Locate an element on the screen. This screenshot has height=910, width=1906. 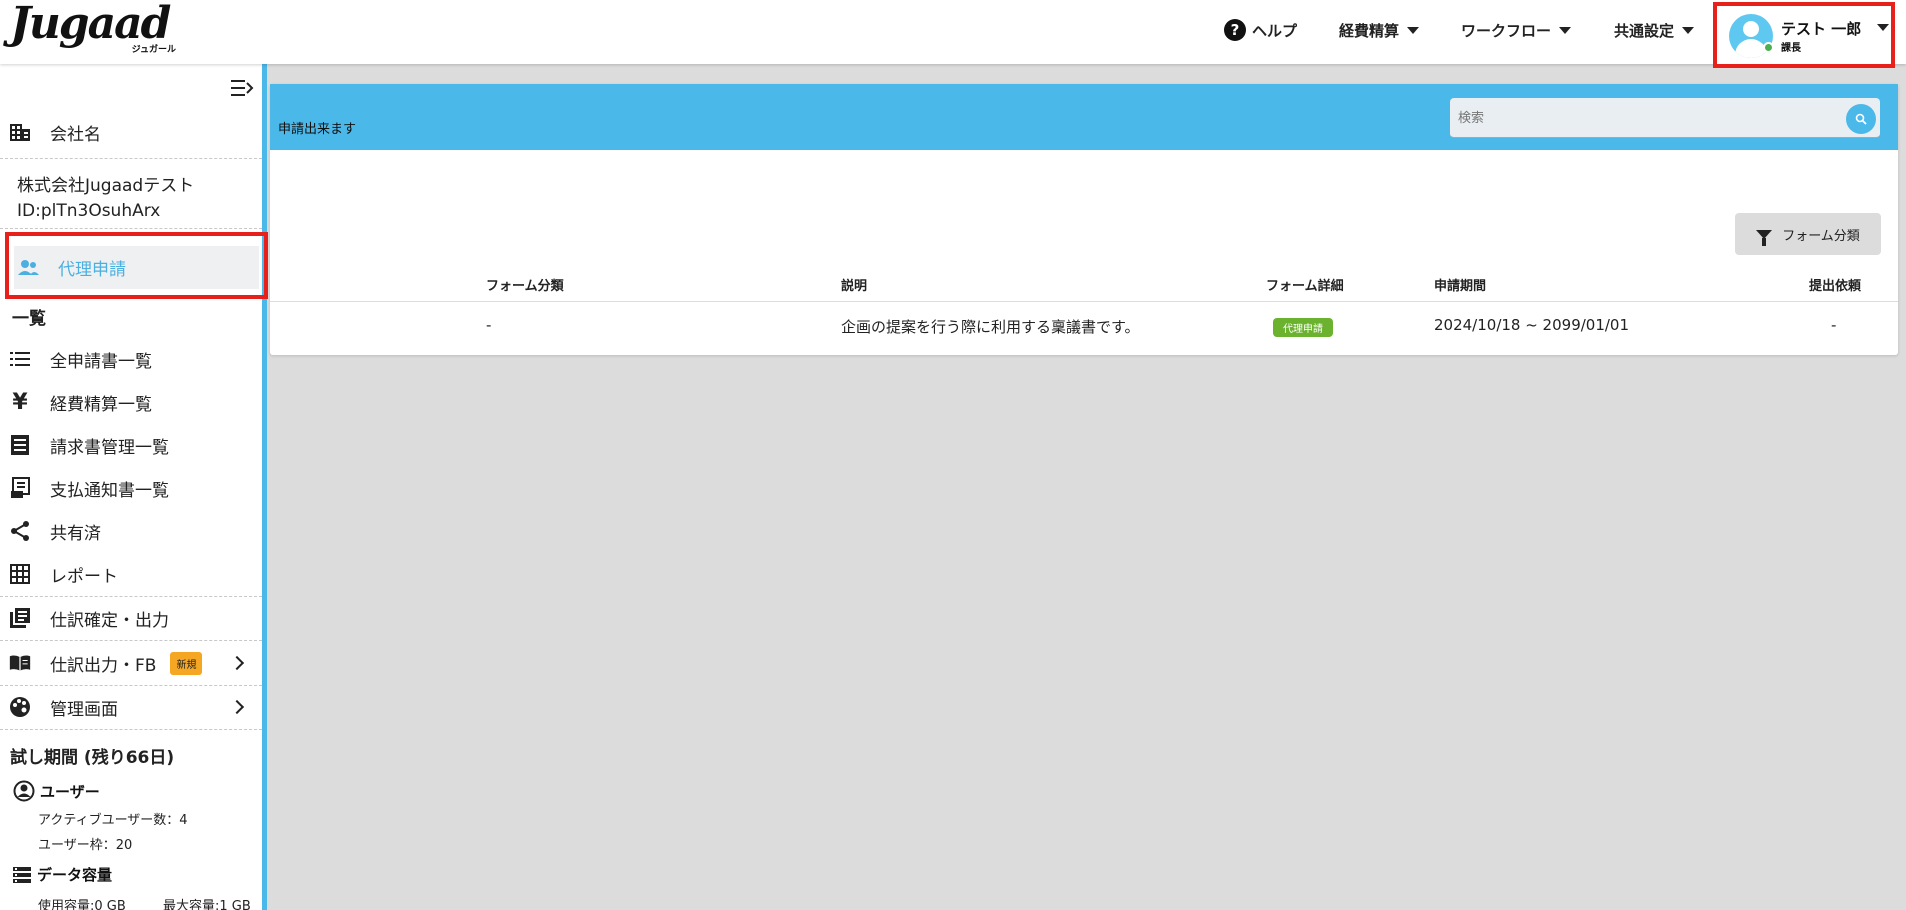
jugaad-logo: Jugaad ジュガール is located at coordinates (95, 28).